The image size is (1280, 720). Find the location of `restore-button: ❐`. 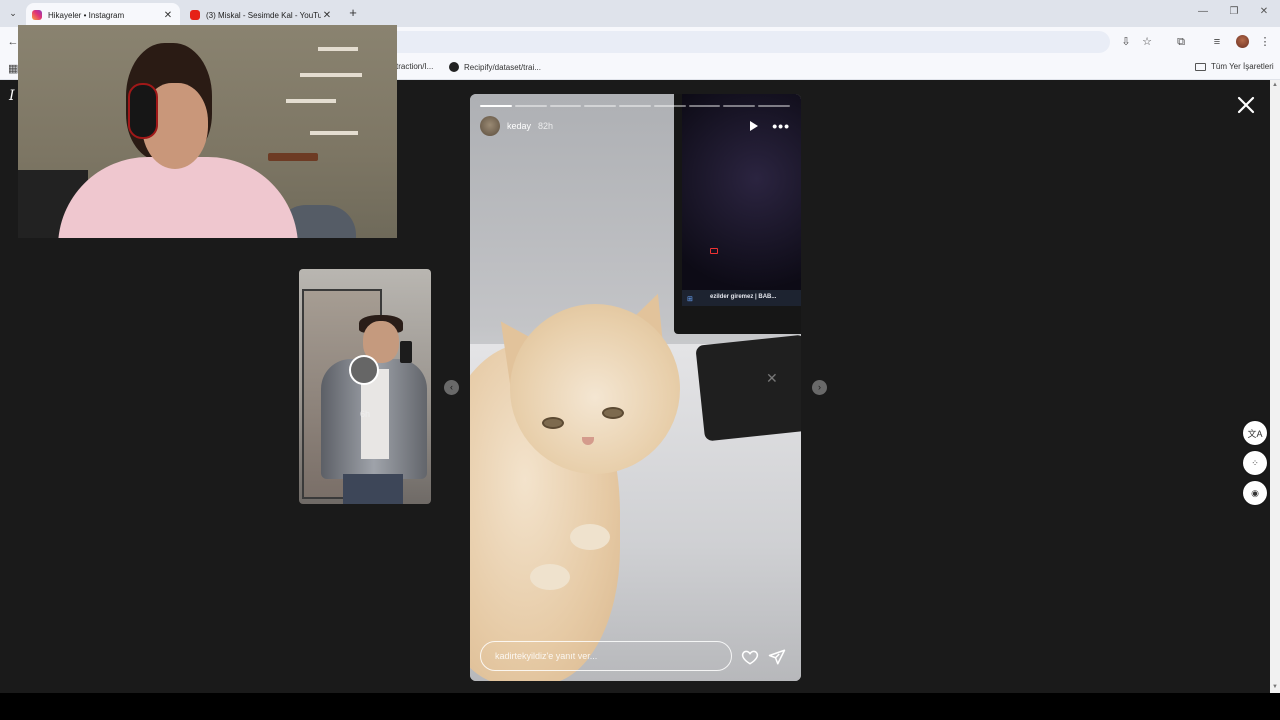

restore-button: ❐ is located at coordinates (1234, 11).